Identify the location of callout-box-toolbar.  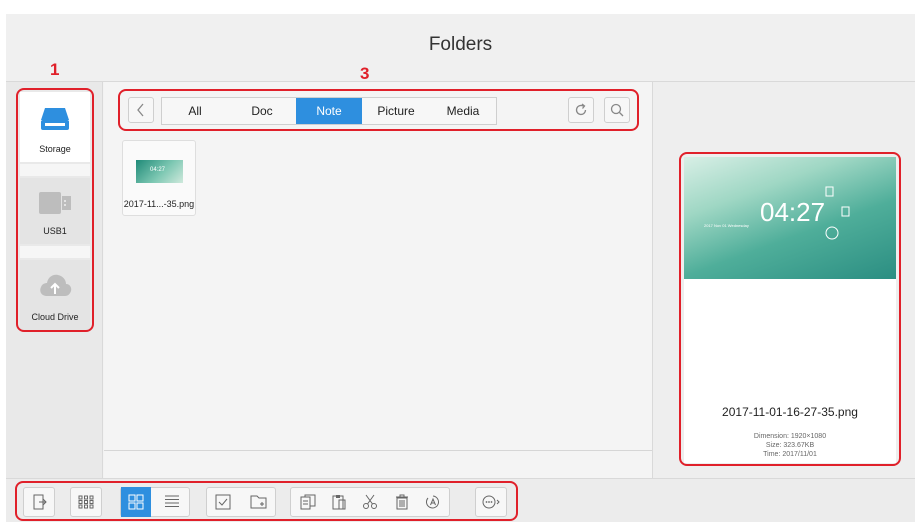
(266, 501).